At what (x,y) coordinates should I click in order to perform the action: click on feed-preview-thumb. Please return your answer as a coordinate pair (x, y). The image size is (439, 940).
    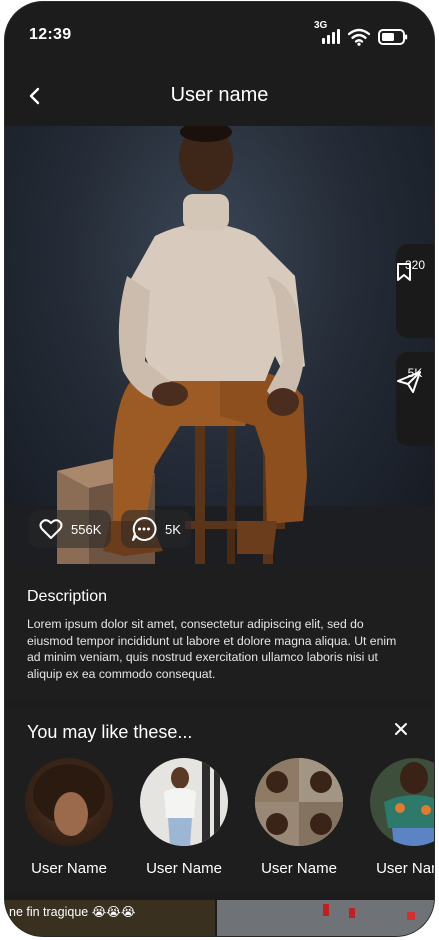
    Looking at the image, I should click on (325, 918).